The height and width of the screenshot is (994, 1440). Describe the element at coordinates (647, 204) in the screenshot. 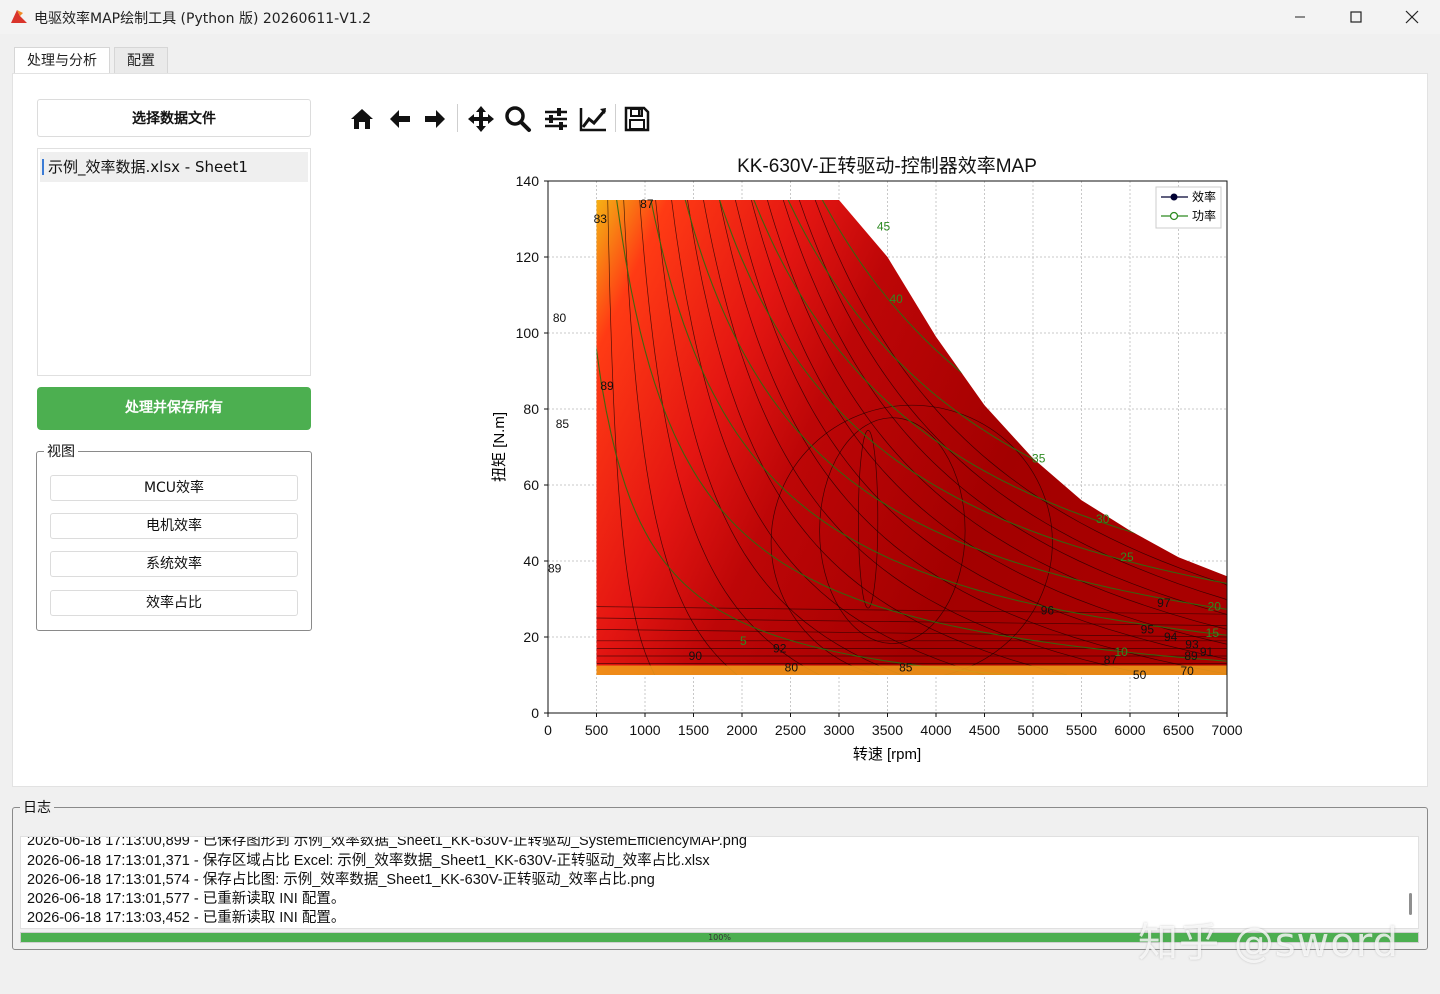

I see `efficiency-contour-label: 87` at that location.